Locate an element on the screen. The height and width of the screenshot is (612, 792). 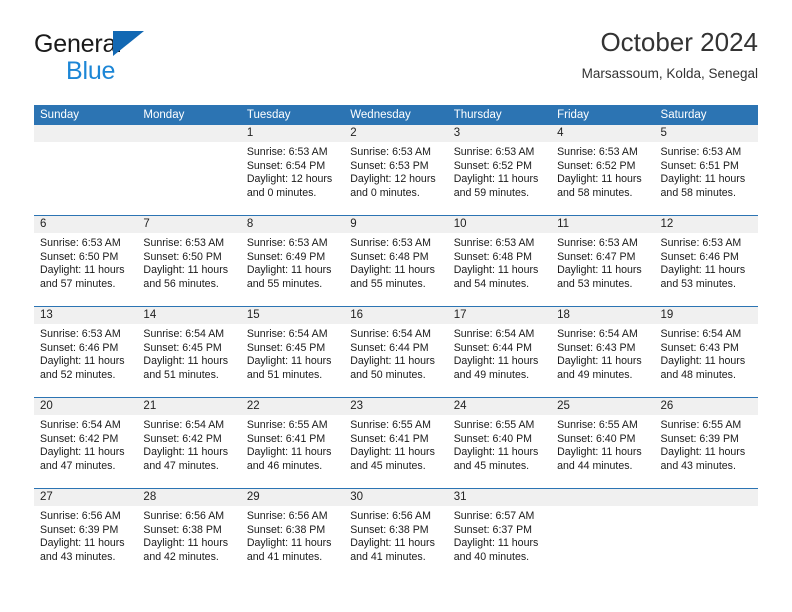
daylight-text: Daylight: 11 hours and 52 minutes. is located at coordinates (82, 368).